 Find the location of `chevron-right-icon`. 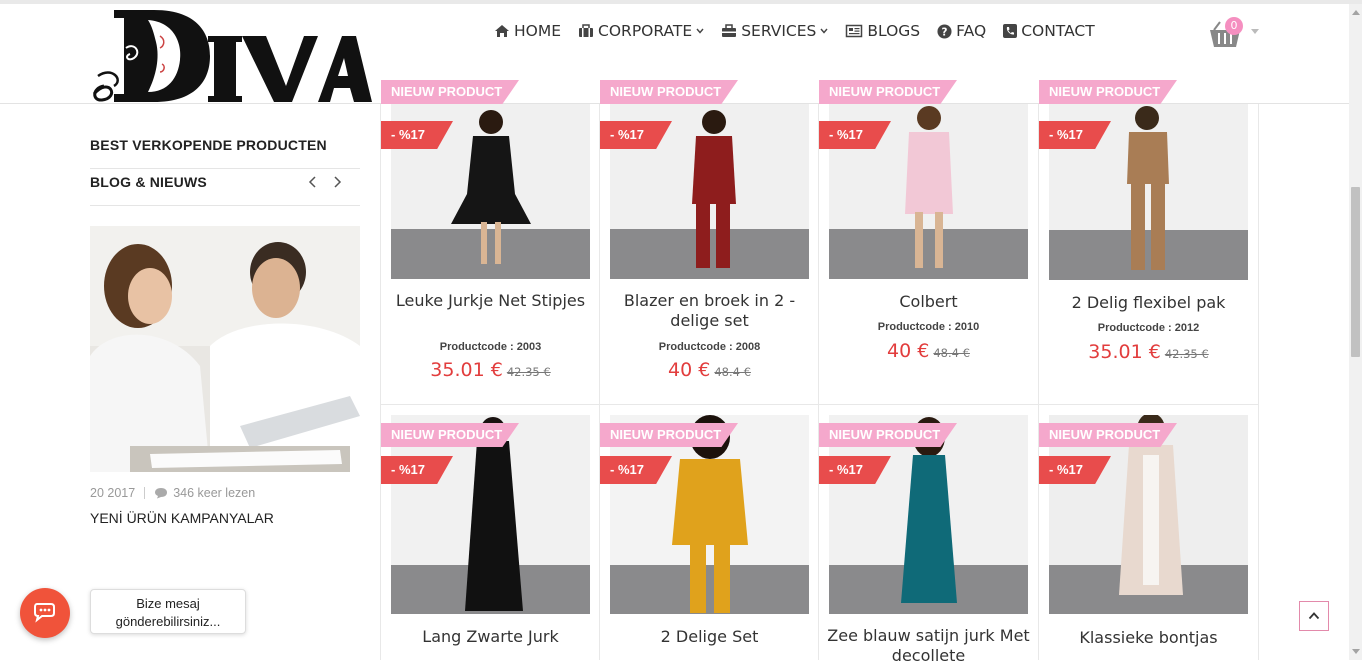

chevron-right-icon is located at coordinates (337, 181).